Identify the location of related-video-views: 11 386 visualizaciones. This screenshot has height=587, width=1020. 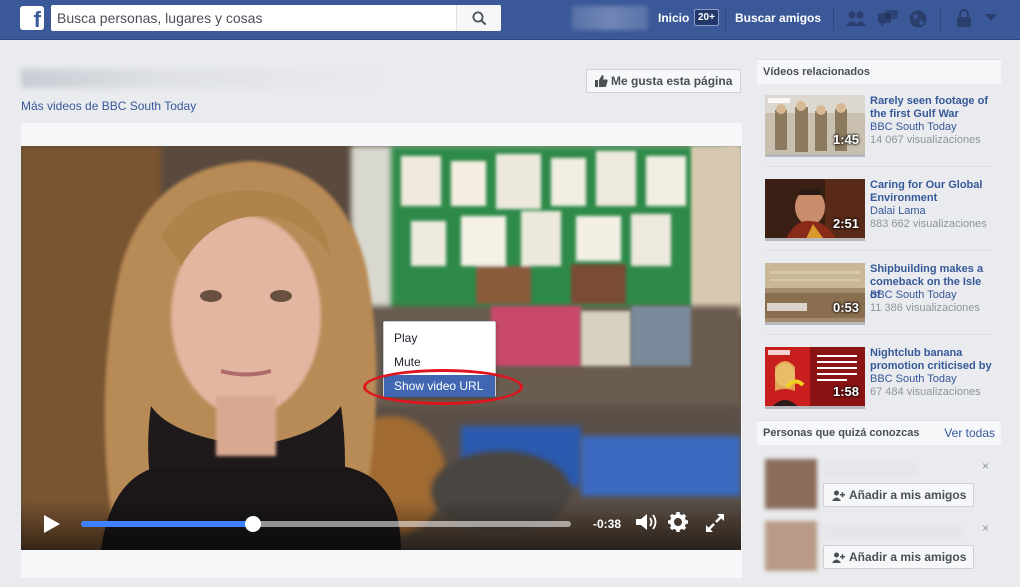
(925, 308).